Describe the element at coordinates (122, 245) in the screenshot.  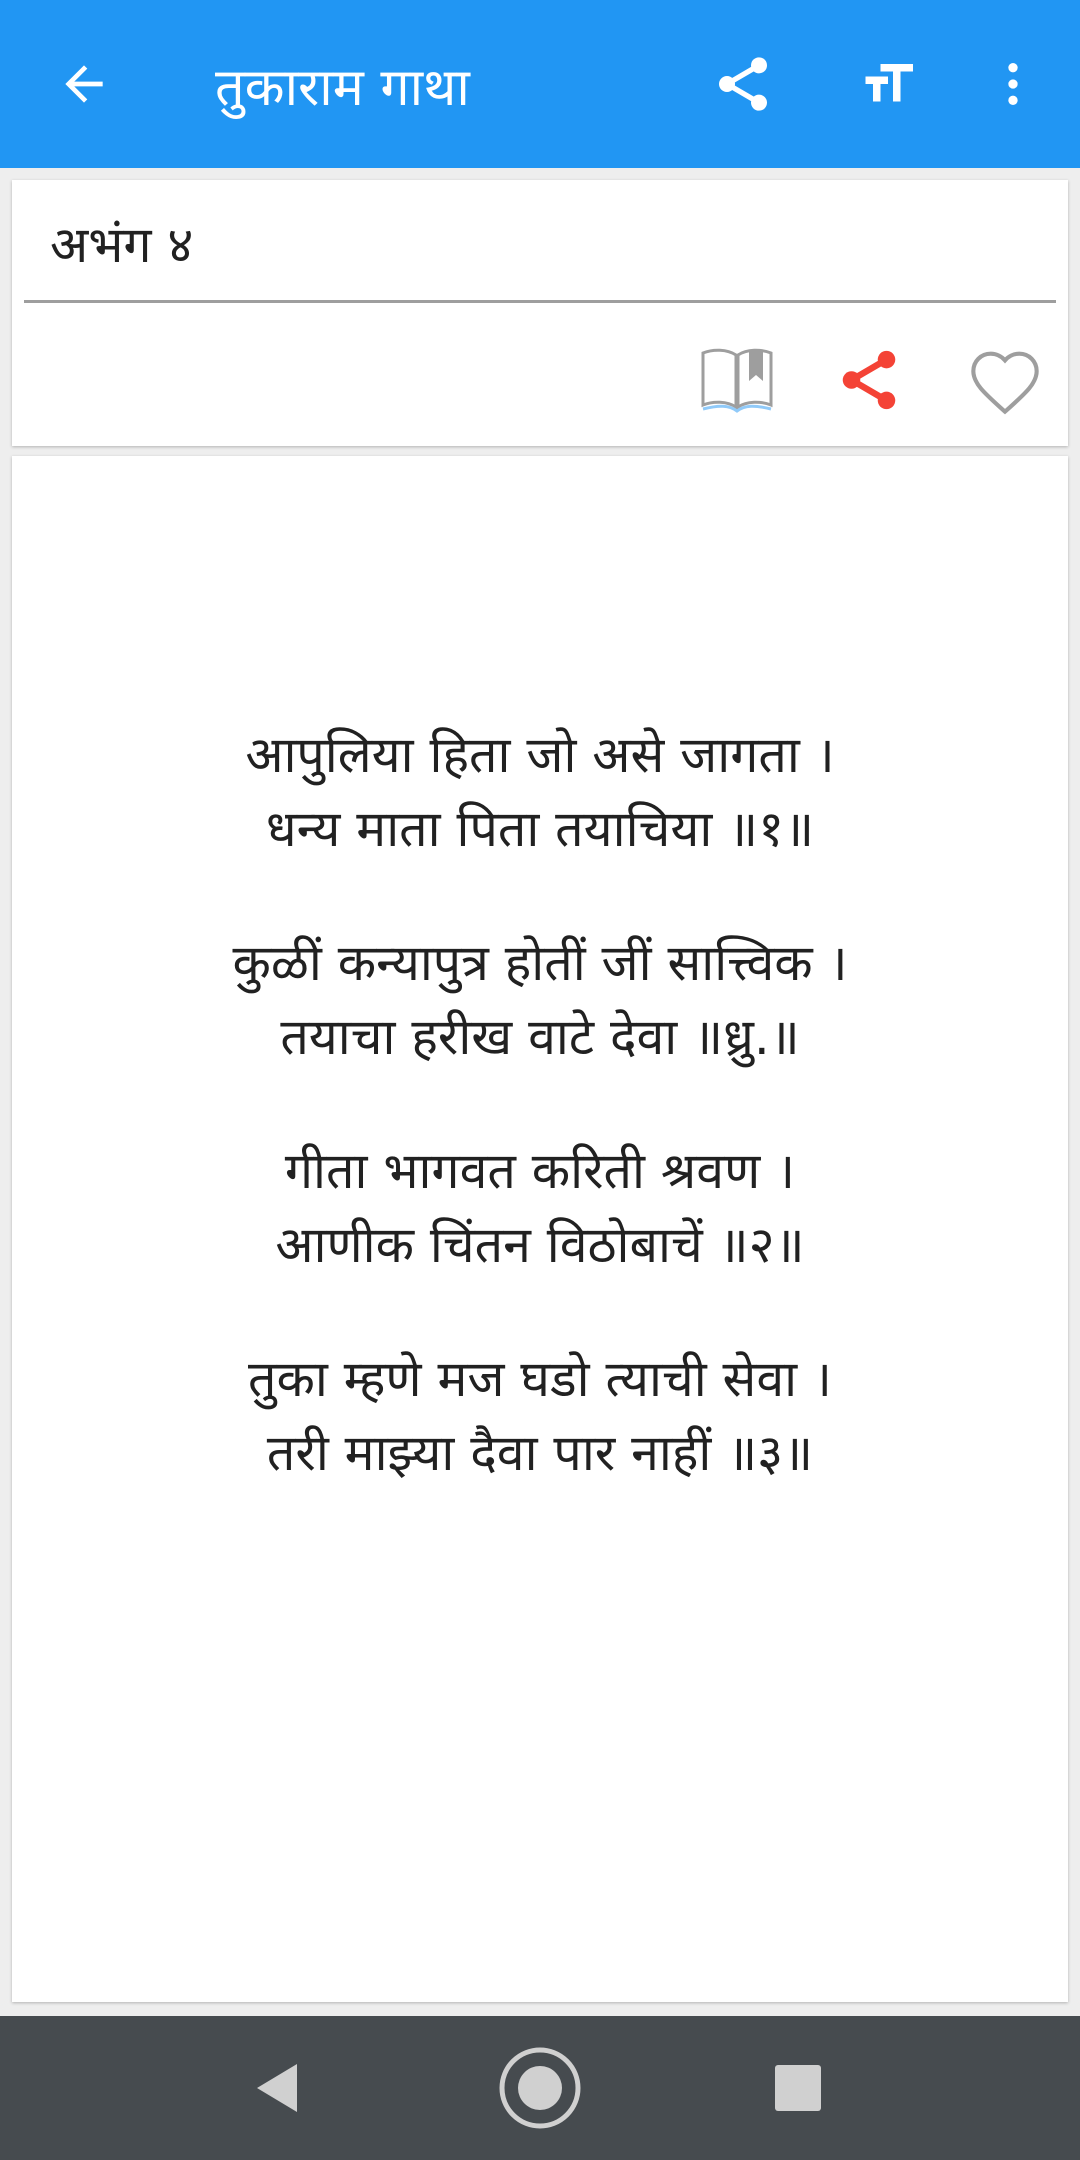
I see `abhang-title: अभंग ४` at that location.